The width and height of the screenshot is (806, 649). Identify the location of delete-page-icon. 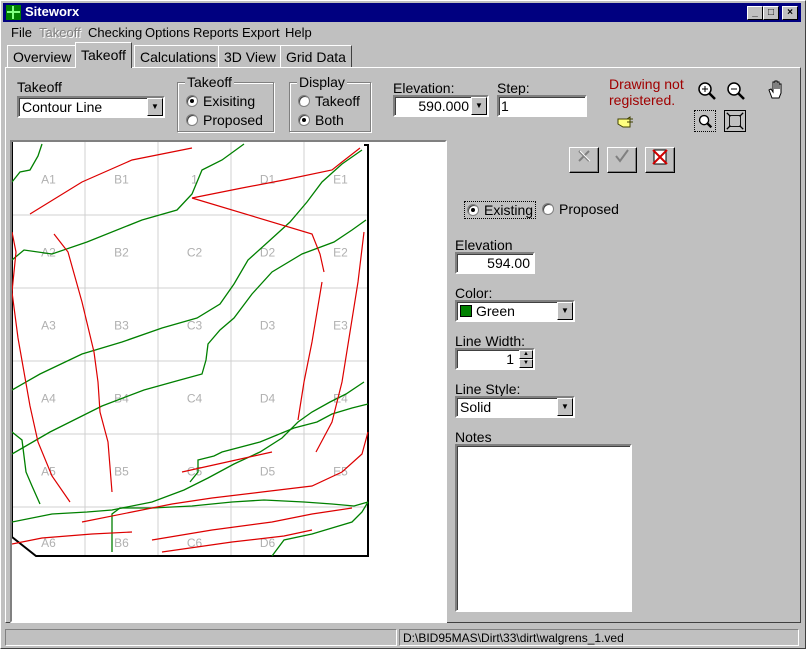
(660, 157).